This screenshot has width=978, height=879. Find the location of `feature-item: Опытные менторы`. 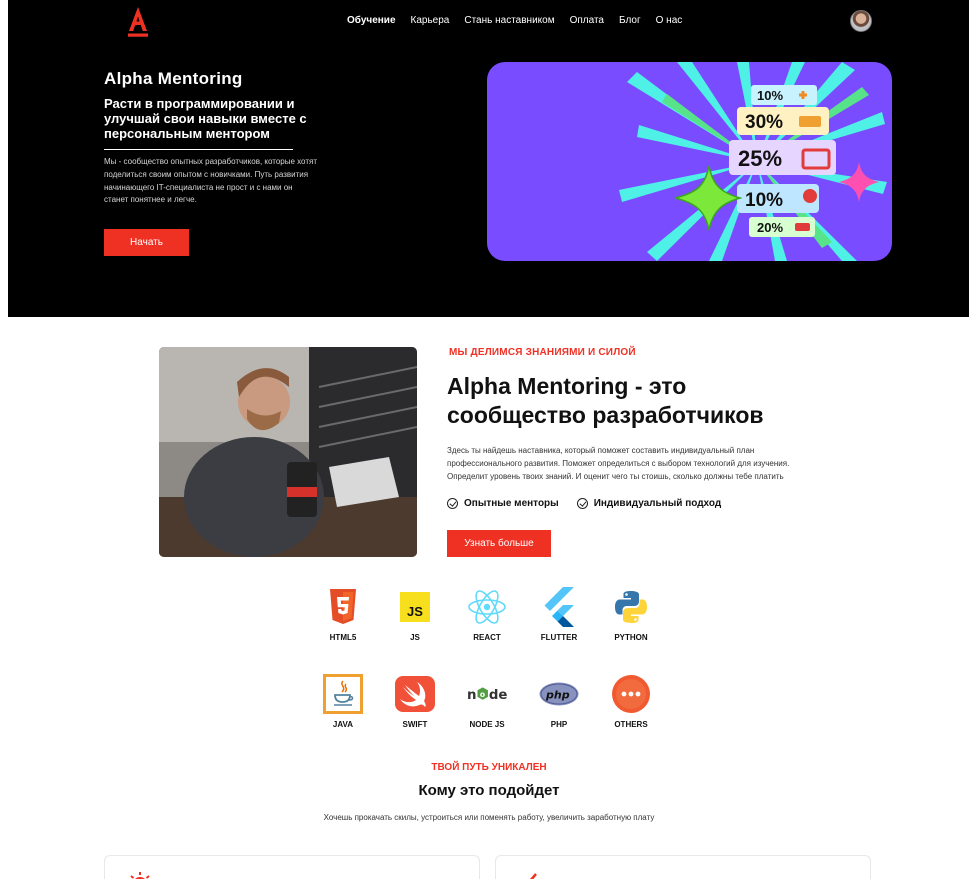

feature-item: Опытные менторы is located at coordinates (503, 503).